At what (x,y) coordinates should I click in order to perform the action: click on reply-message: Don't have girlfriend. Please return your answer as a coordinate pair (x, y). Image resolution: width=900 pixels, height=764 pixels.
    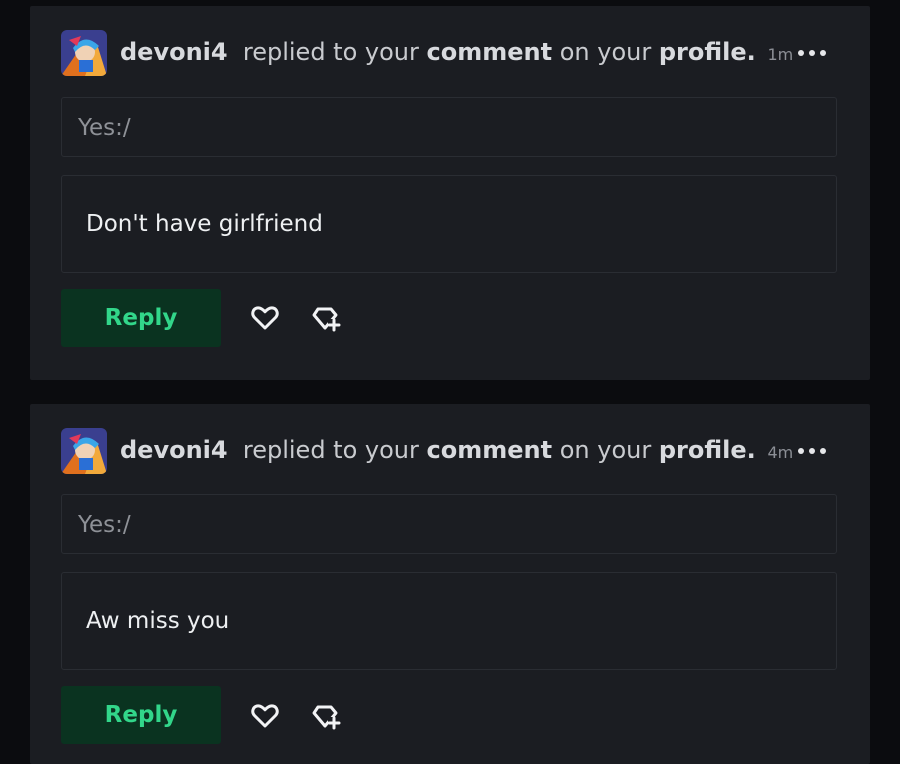
    Looking at the image, I should click on (449, 224).